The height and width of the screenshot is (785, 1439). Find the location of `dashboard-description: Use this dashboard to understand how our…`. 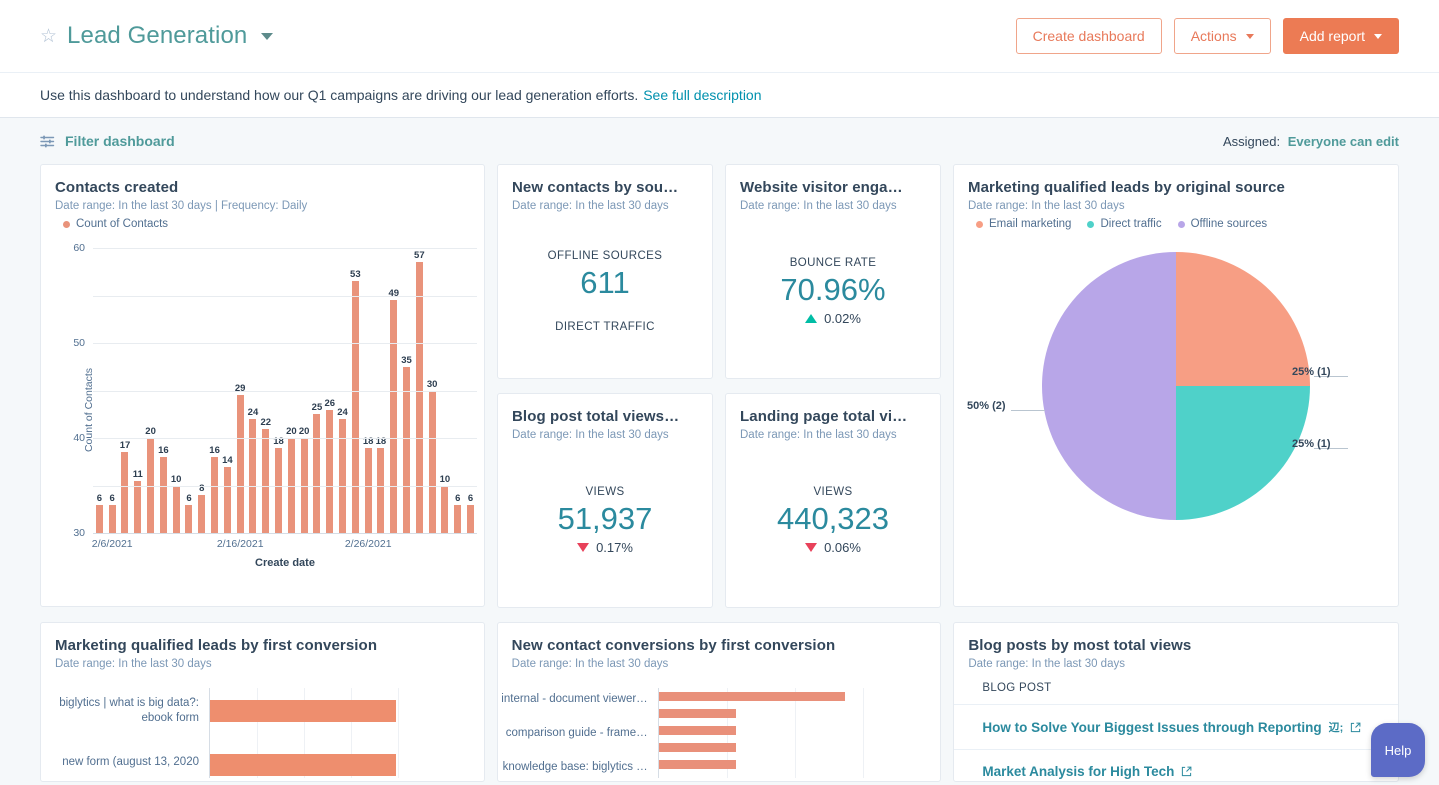

dashboard-description: Use this dashboard to understand how our… is located at coordinates (719, 94).